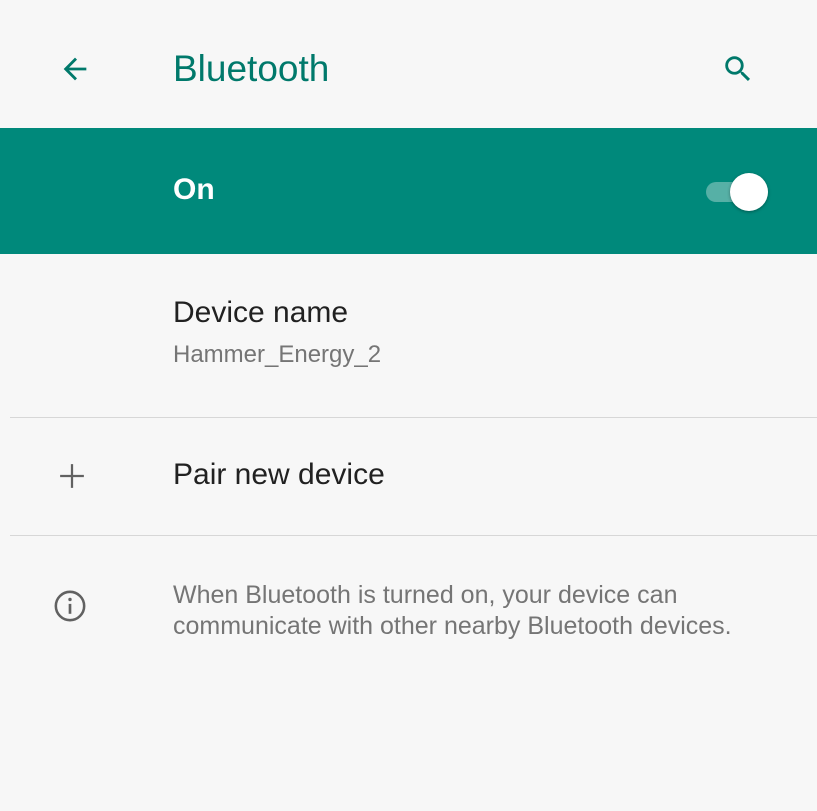 This screenshot has height=811, width=817. I want to click on info-icon, so click(70, 606).